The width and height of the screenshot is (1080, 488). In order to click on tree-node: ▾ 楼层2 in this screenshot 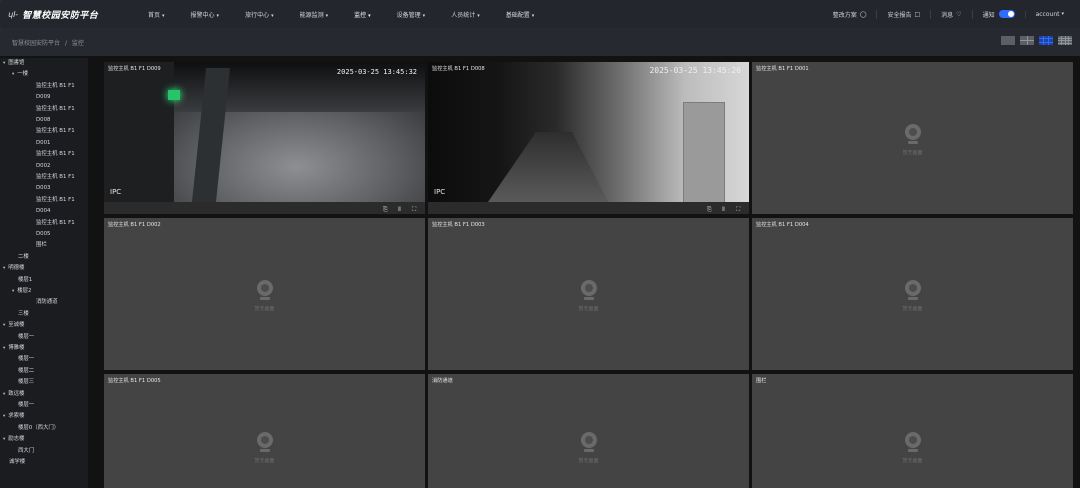, I will do `click(21, 291)`.